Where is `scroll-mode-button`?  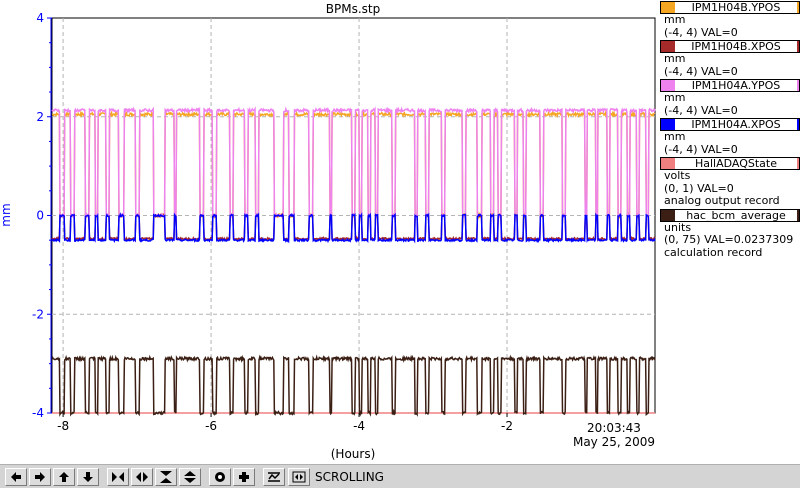 scroll-mode-button is located at coordinates (299, 477).